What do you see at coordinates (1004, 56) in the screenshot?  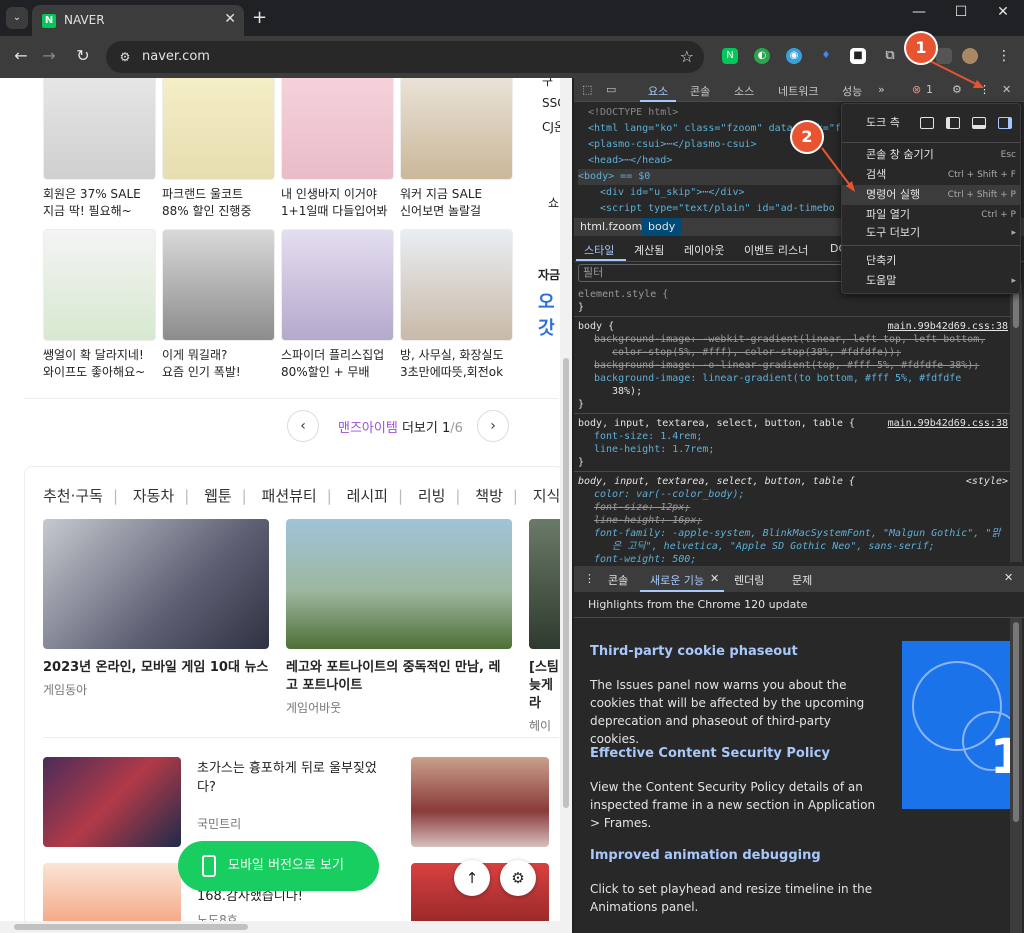 I see `chrome-menu-icon: ⋮` at bounding box center [1004, 56].